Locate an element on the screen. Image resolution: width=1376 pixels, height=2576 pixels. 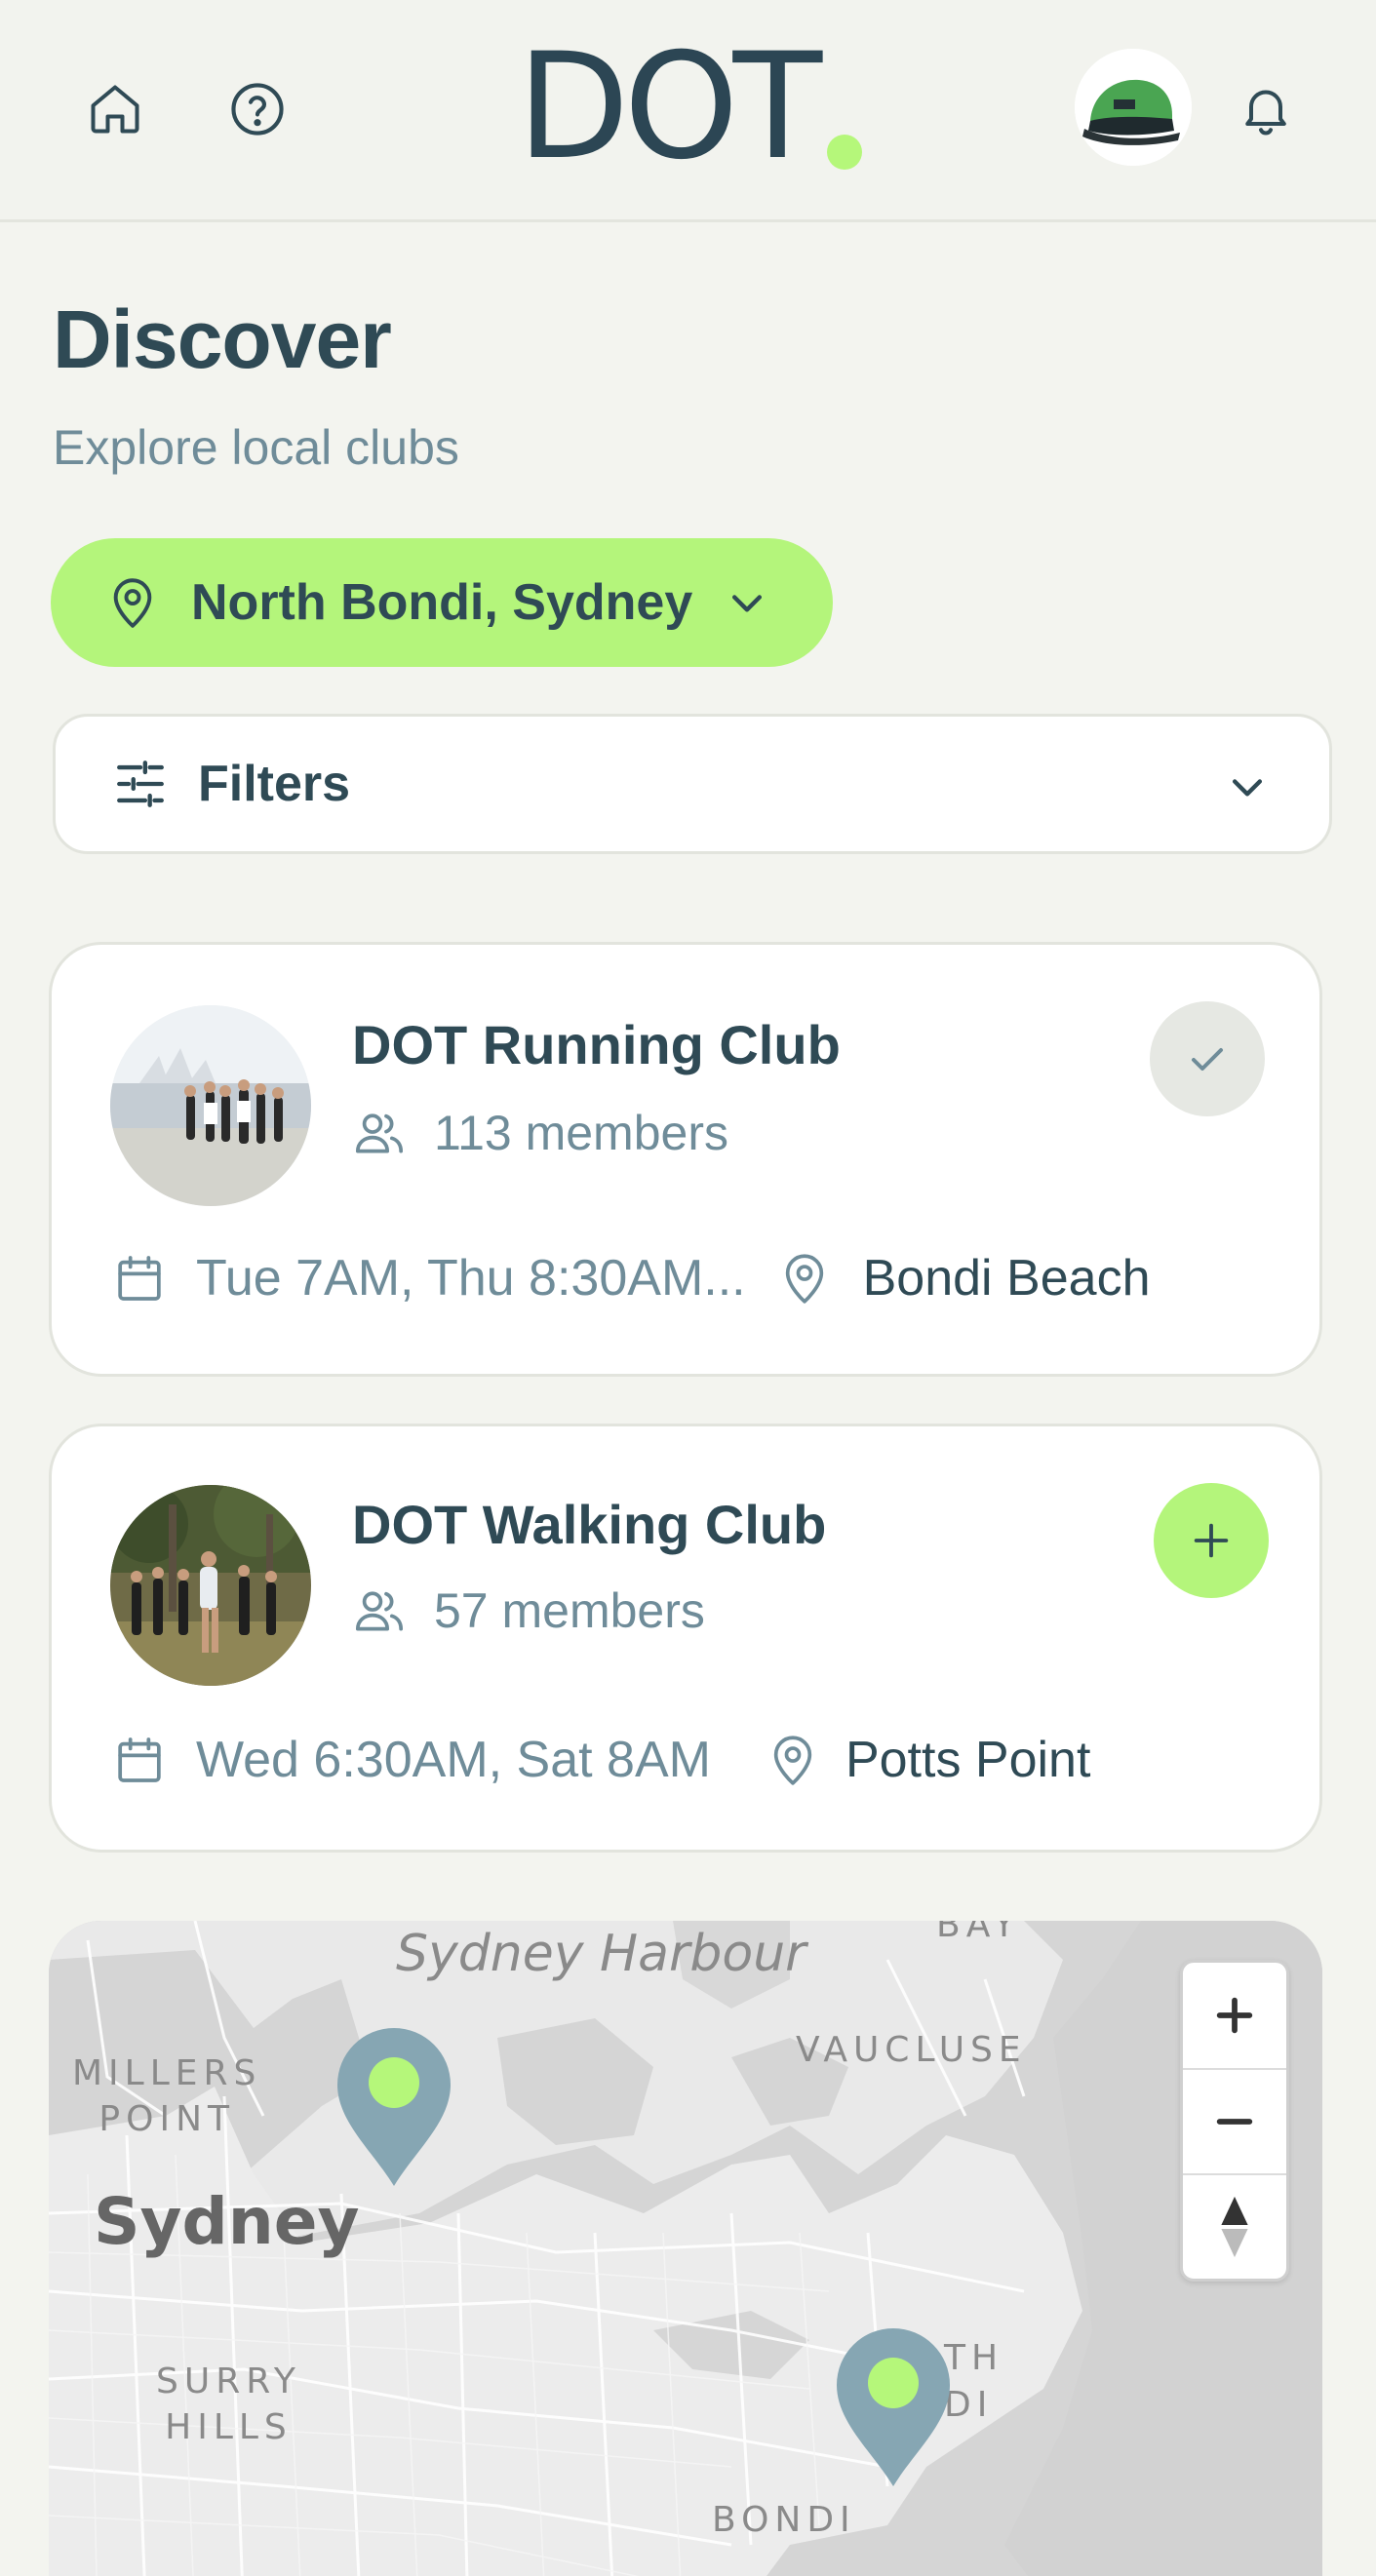
zoom-out-button is located at coordinates (1234, 2120).